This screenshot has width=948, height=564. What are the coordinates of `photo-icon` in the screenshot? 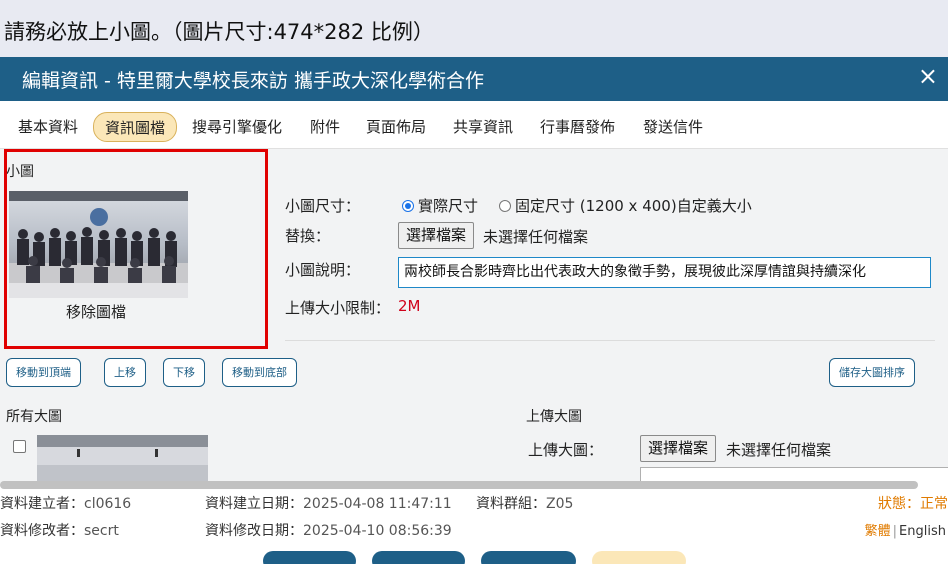 It's located at (122, 459).